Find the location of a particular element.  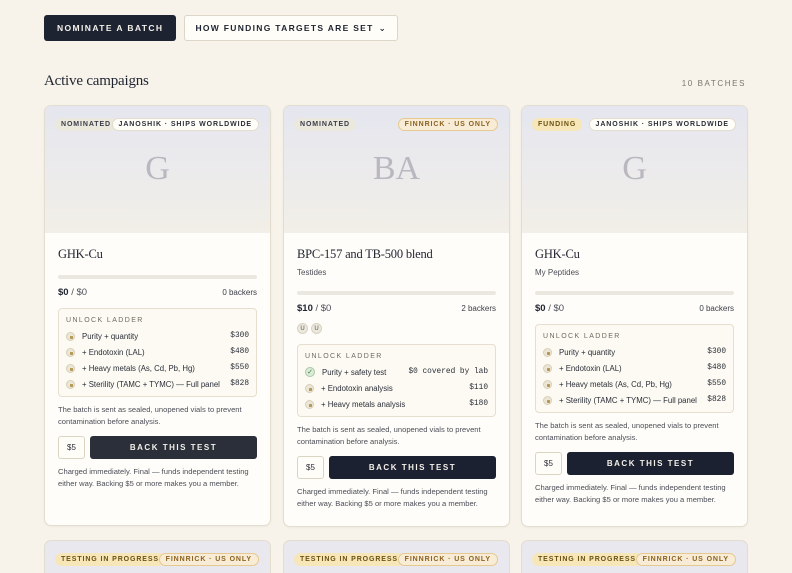

rung-label: + Endotoxin analysis is located at coordinates (357, 388).